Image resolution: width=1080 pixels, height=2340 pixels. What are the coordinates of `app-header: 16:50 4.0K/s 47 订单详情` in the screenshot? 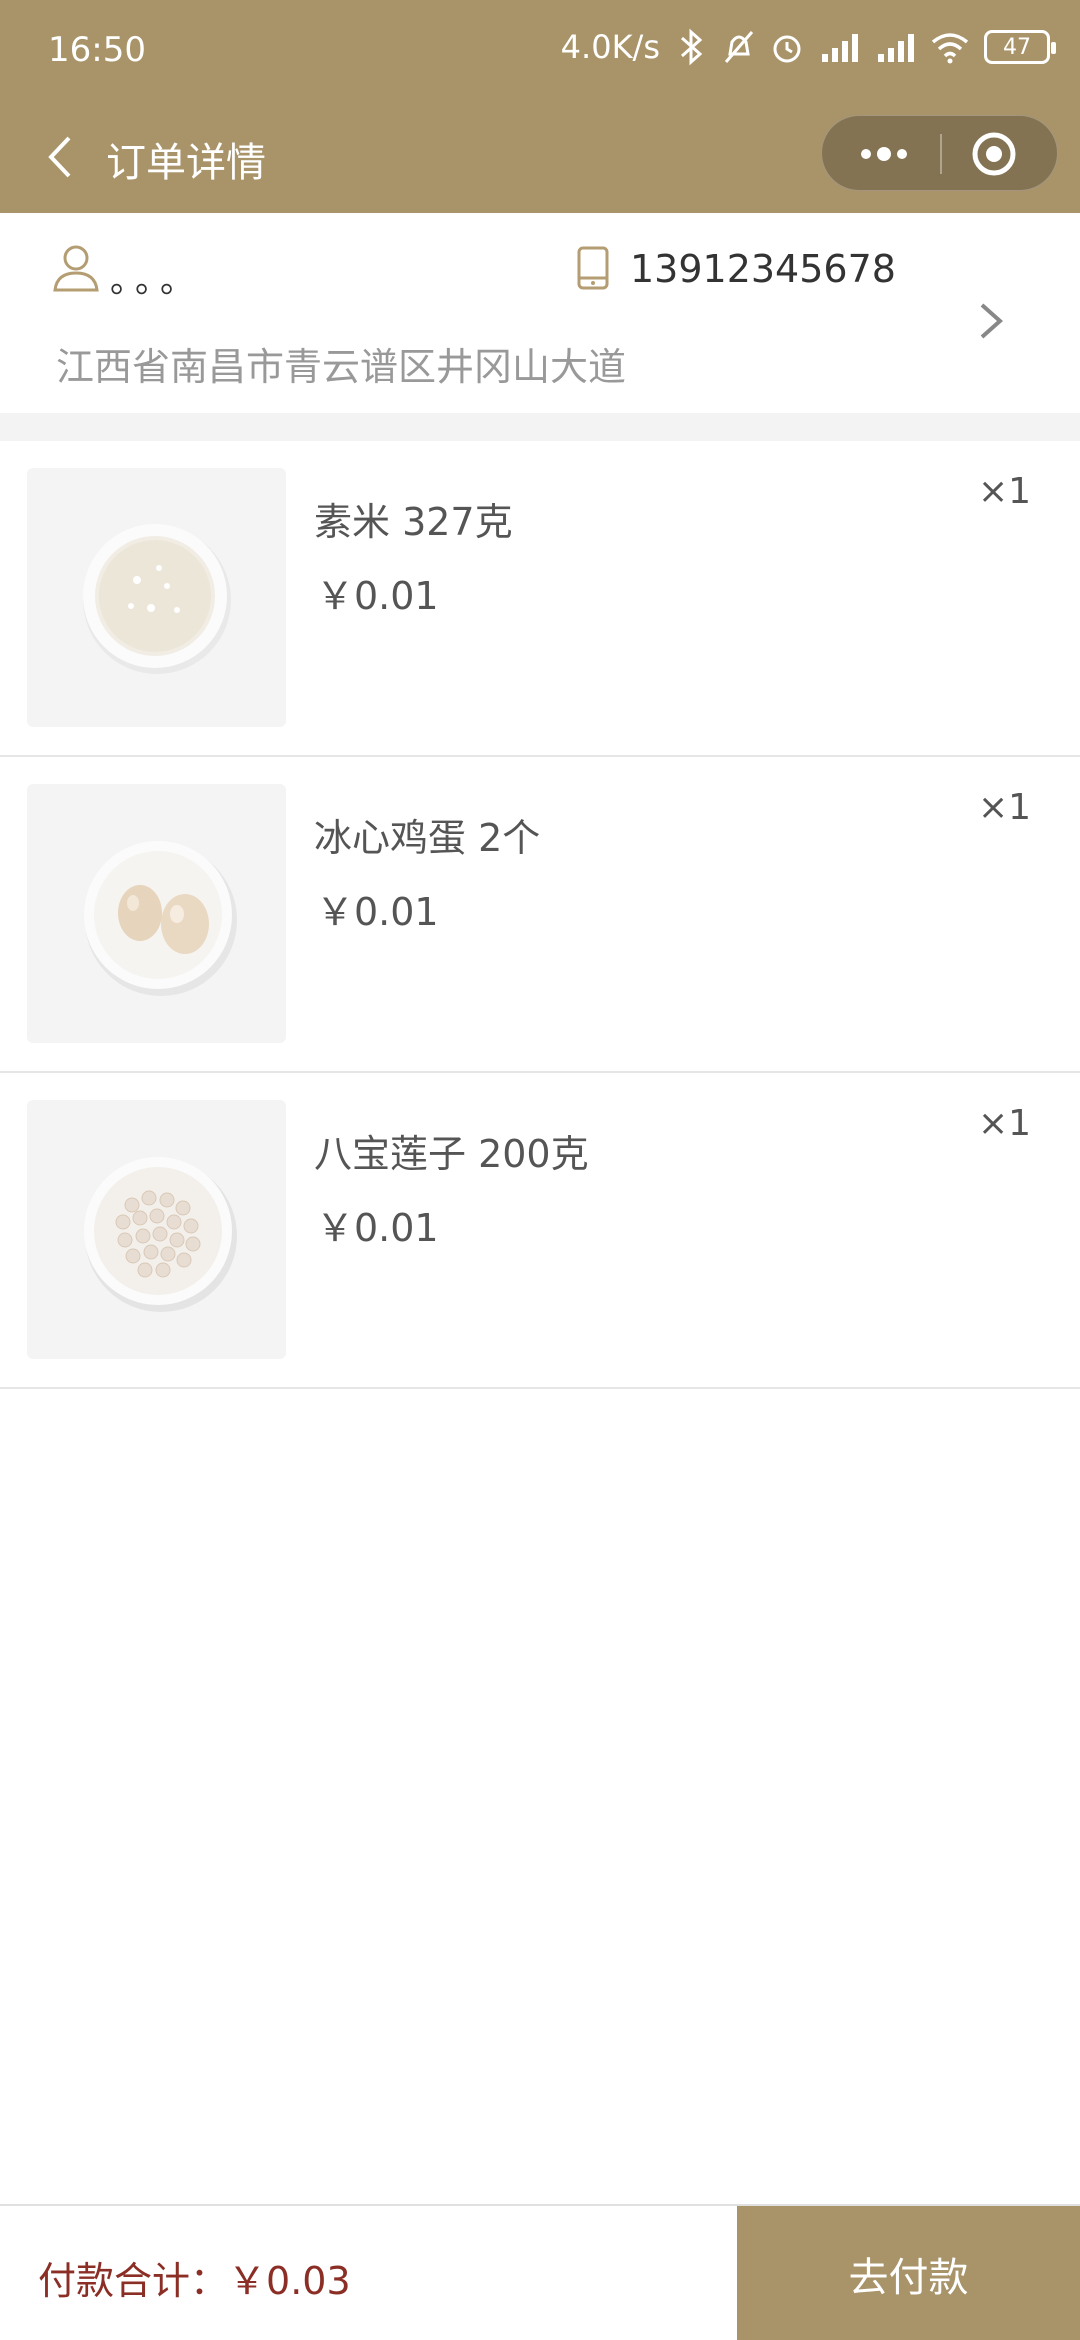 It's located at (540, 106).